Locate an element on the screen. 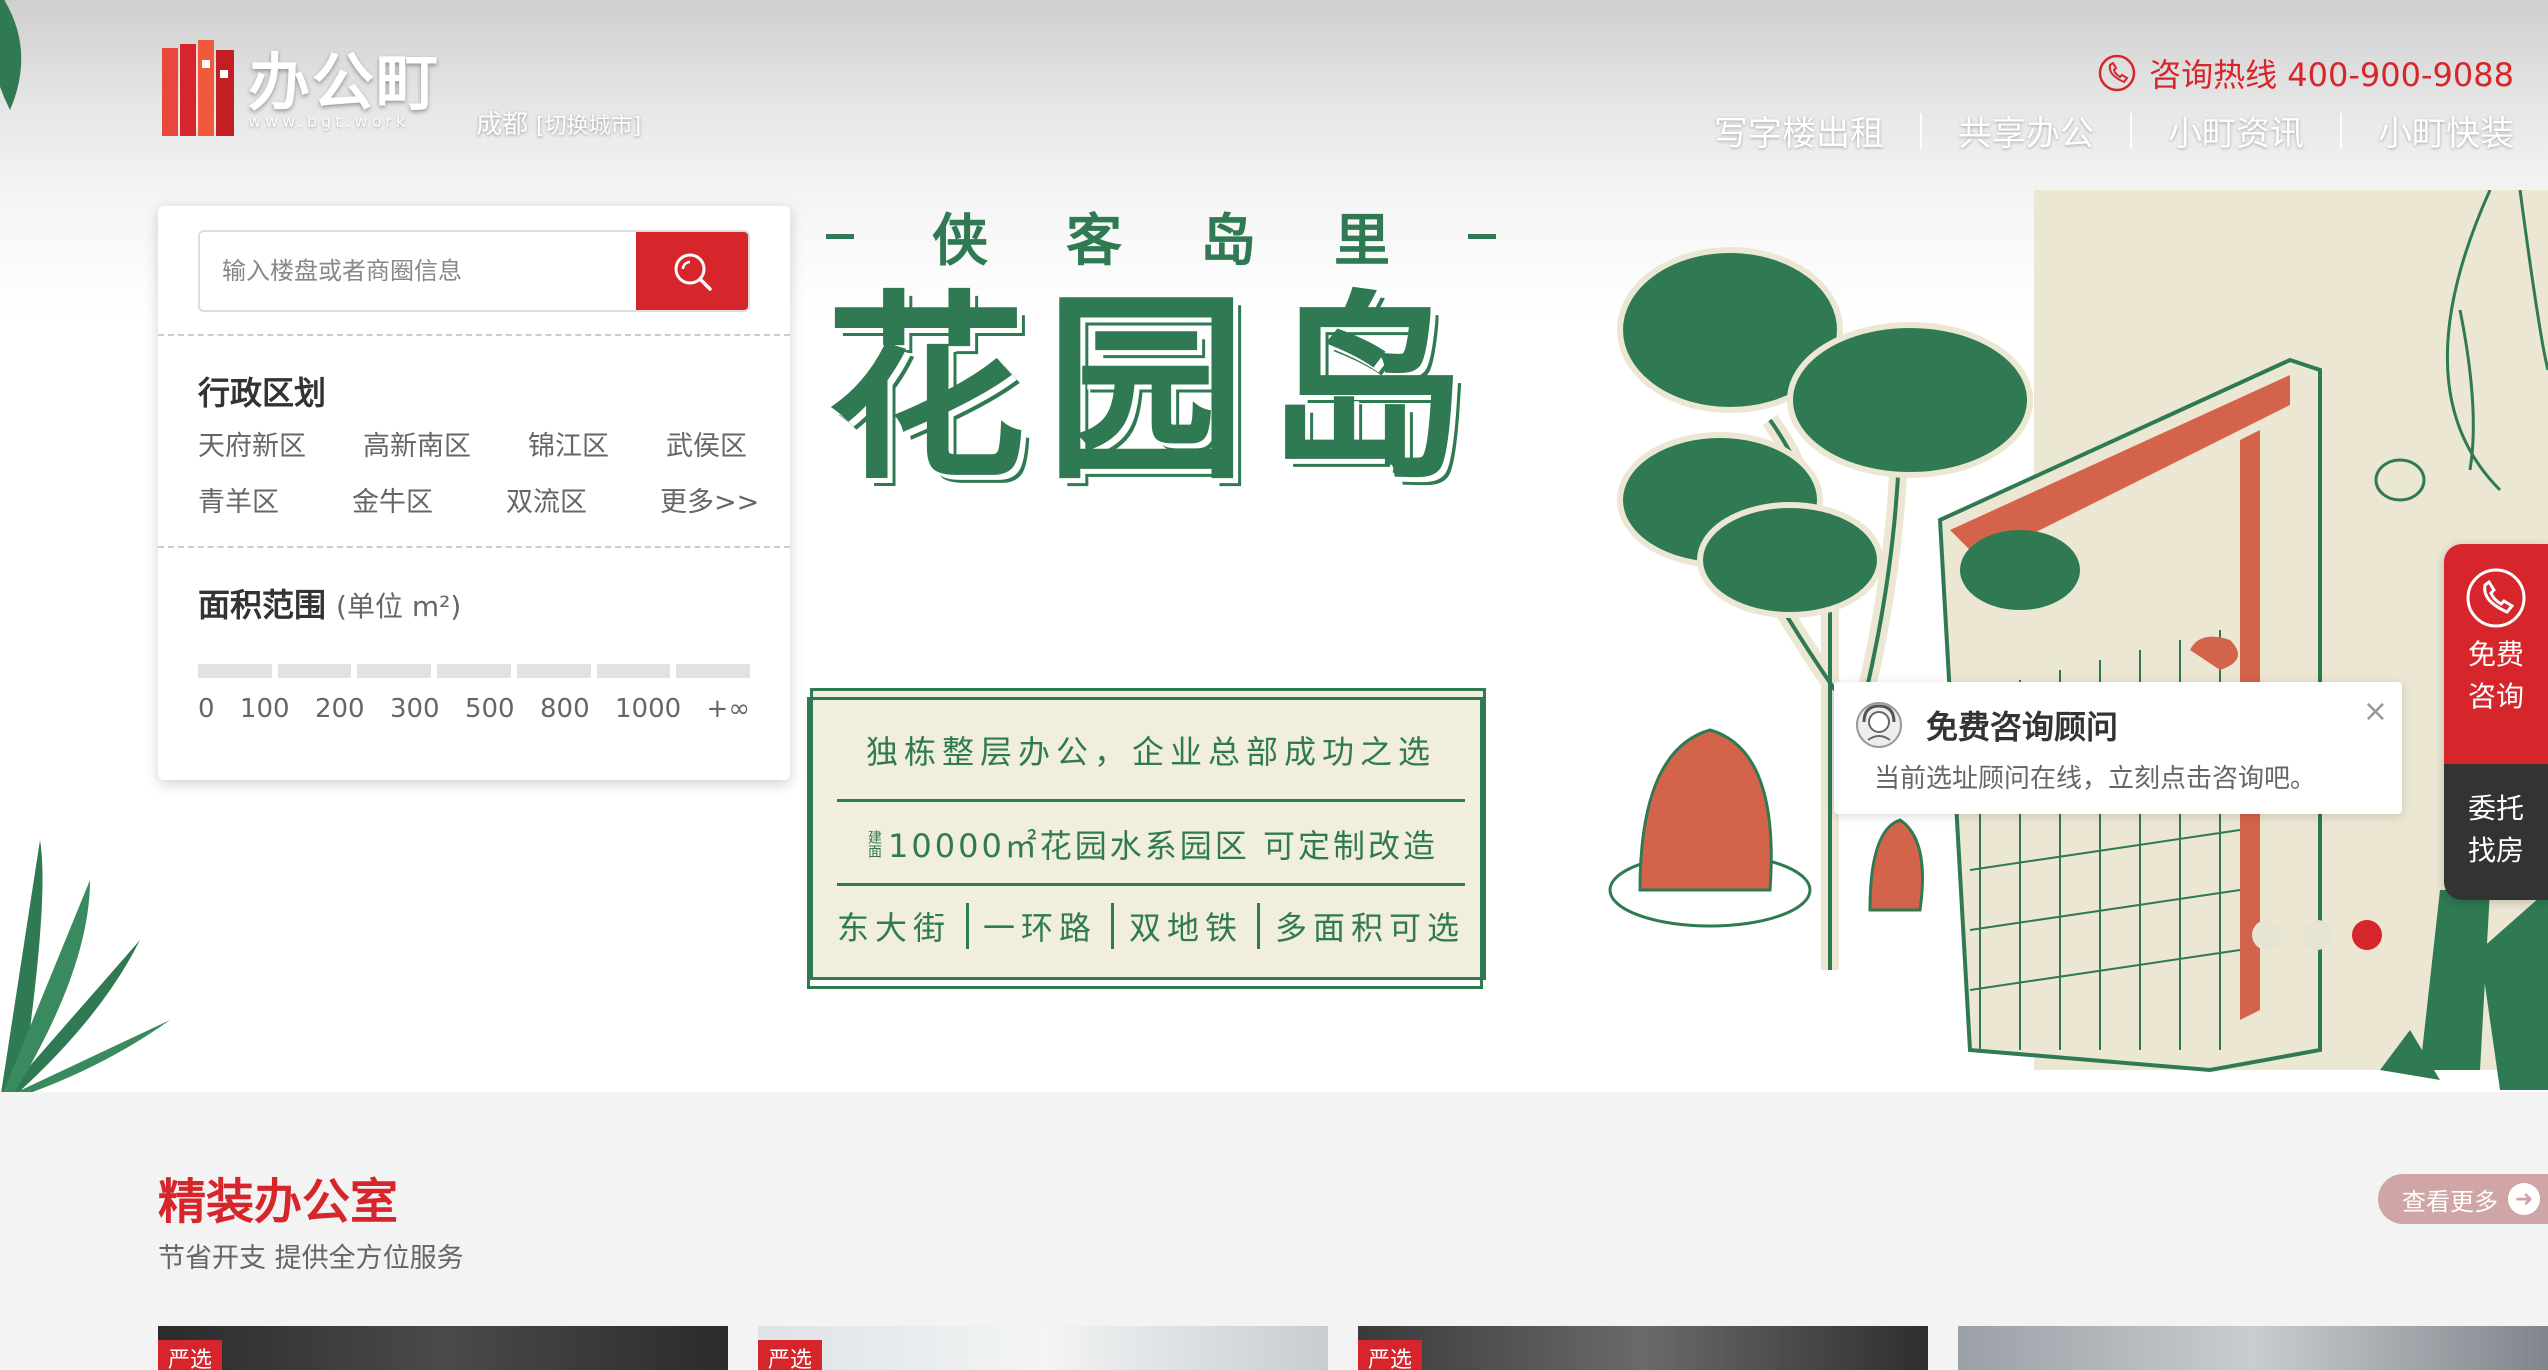  section-subtitle: 节省开支 提供全方位服务 is located at coordinates (311, 1258).